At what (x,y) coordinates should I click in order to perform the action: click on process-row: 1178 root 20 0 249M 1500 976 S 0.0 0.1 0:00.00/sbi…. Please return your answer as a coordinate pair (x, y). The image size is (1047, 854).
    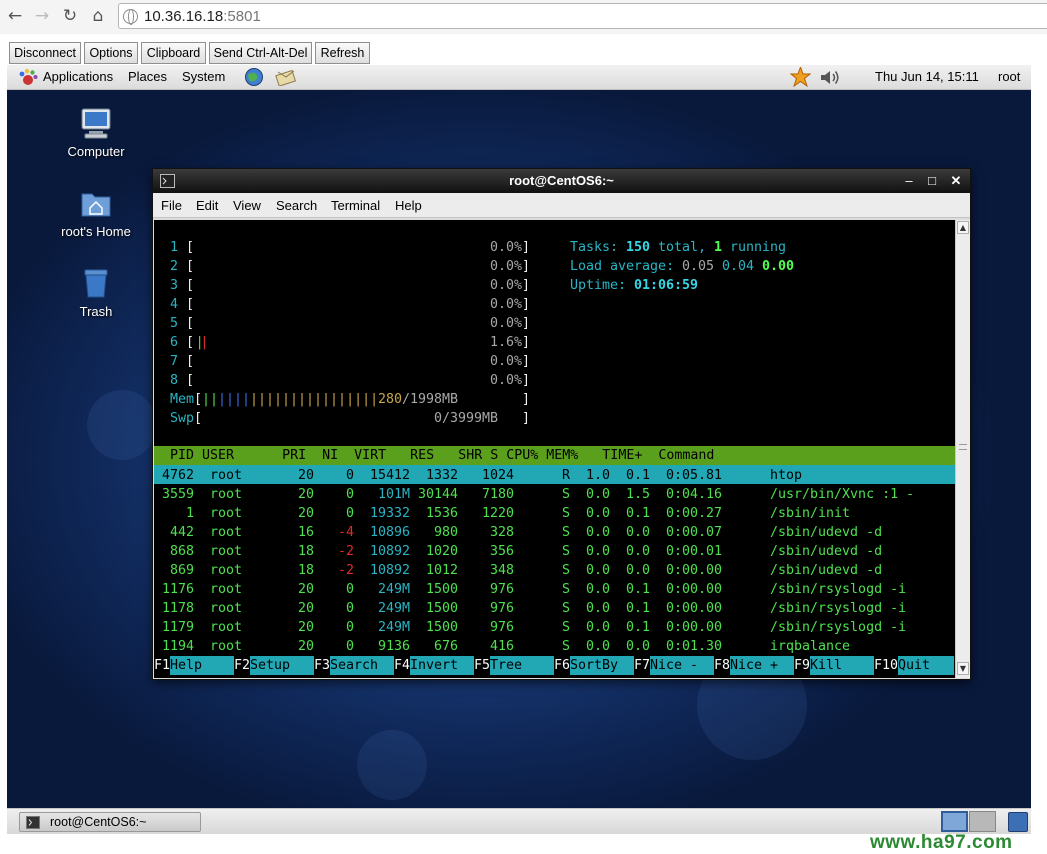
    Looking at the image, I should click on (554, 608).